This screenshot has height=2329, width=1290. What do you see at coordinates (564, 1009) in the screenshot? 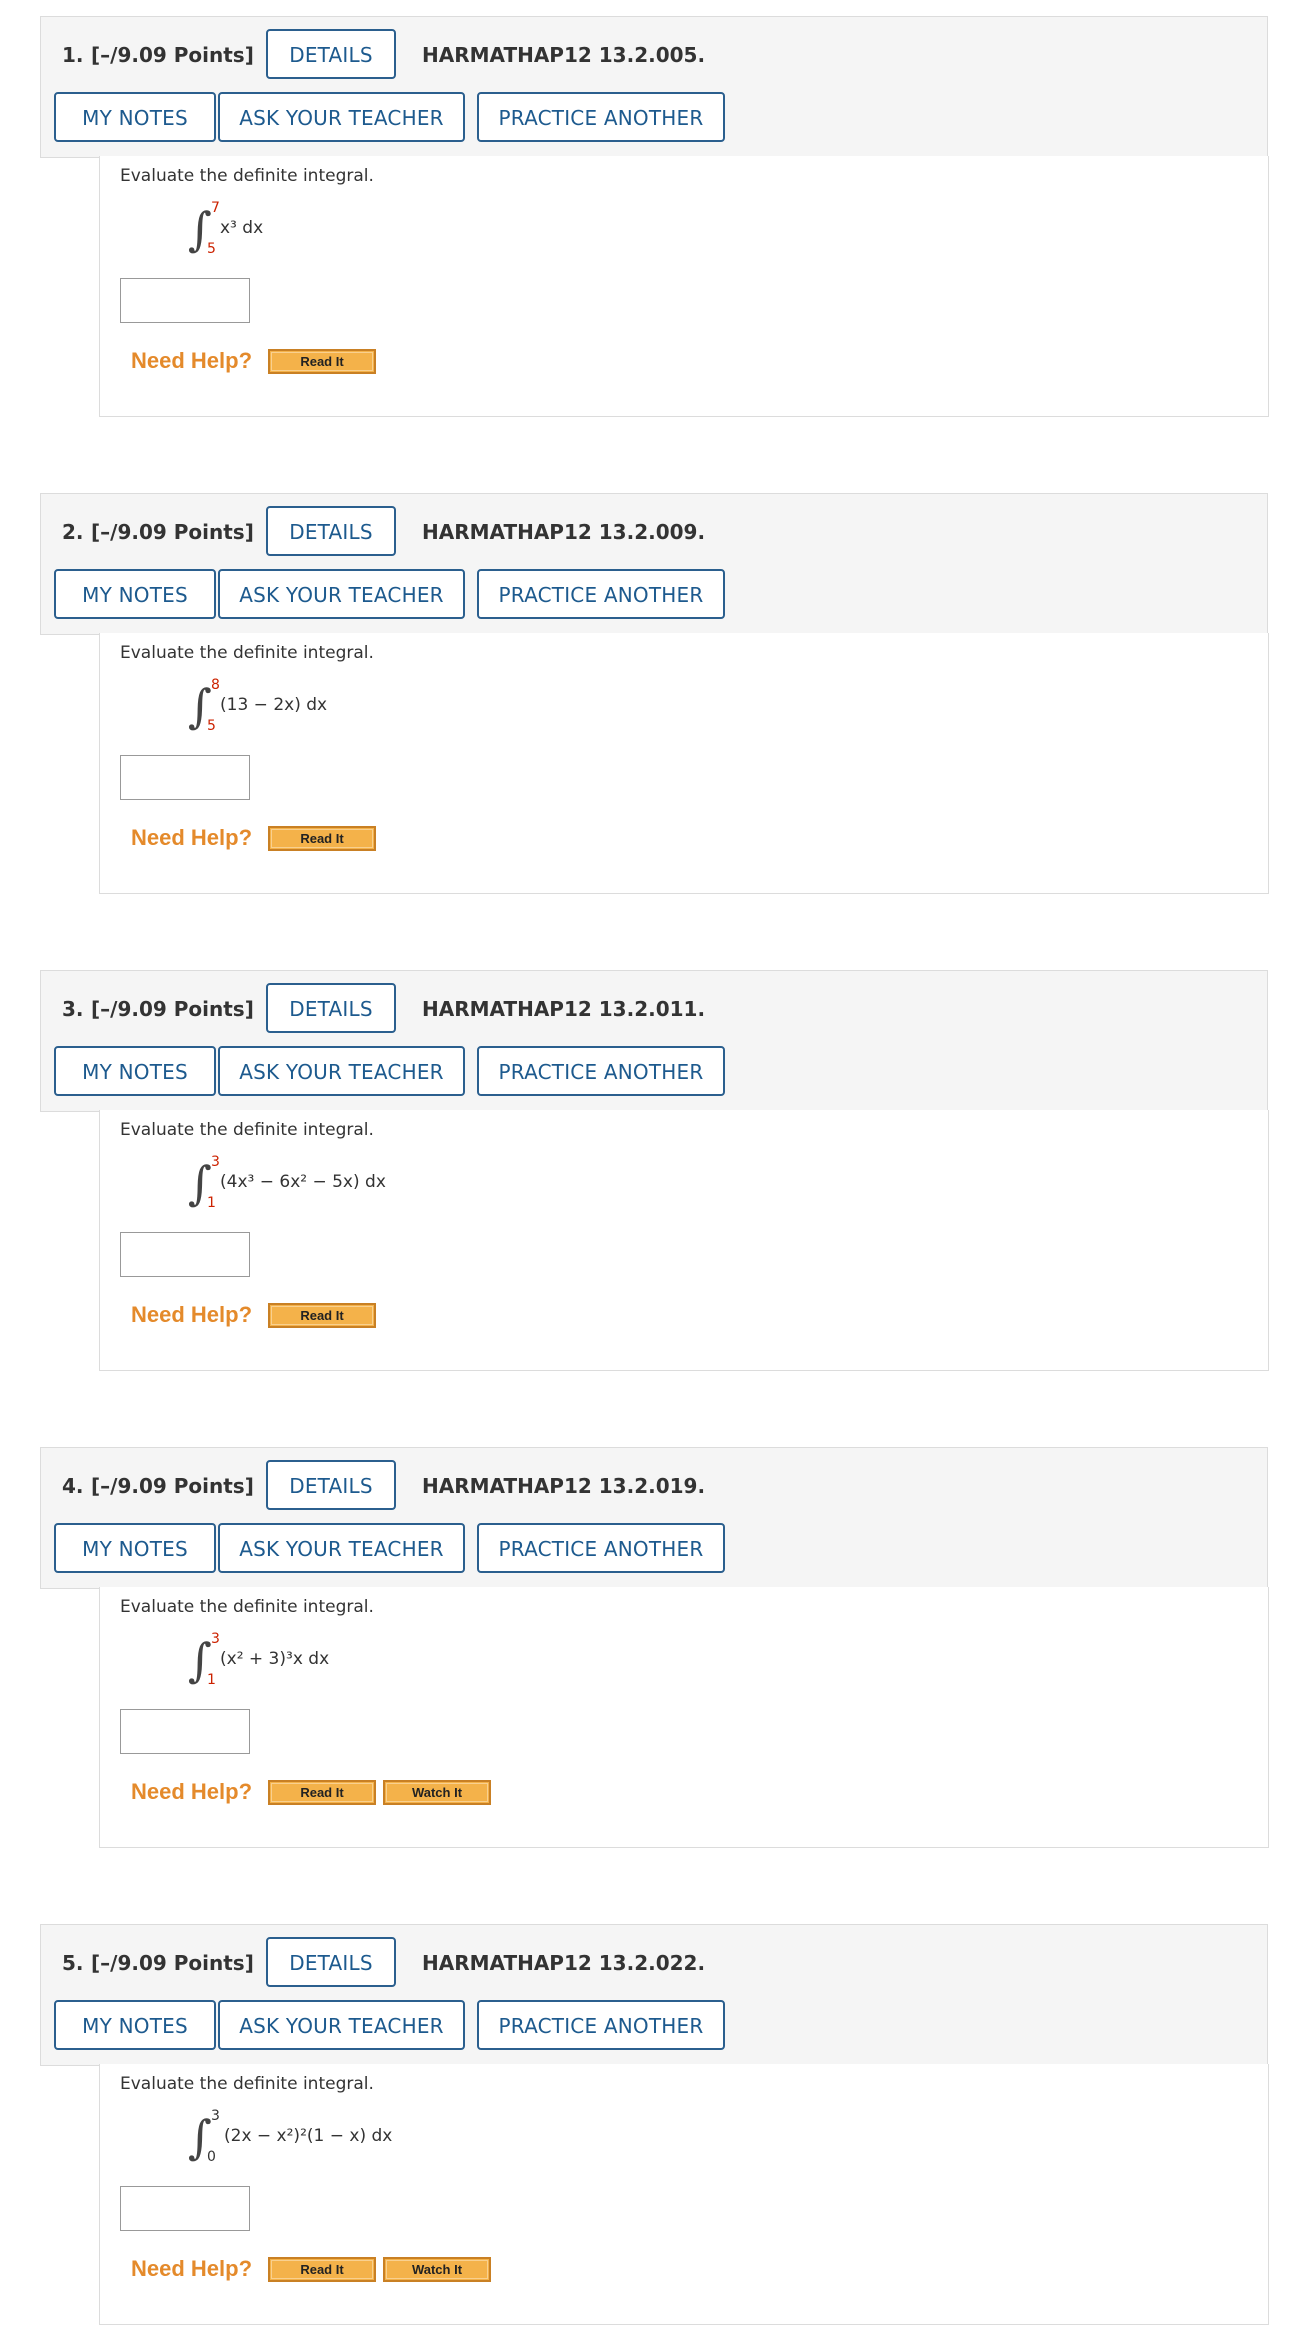
I see `question-code: HARMATHAP12 13.2.011.` at bounding box center [564, 1009].